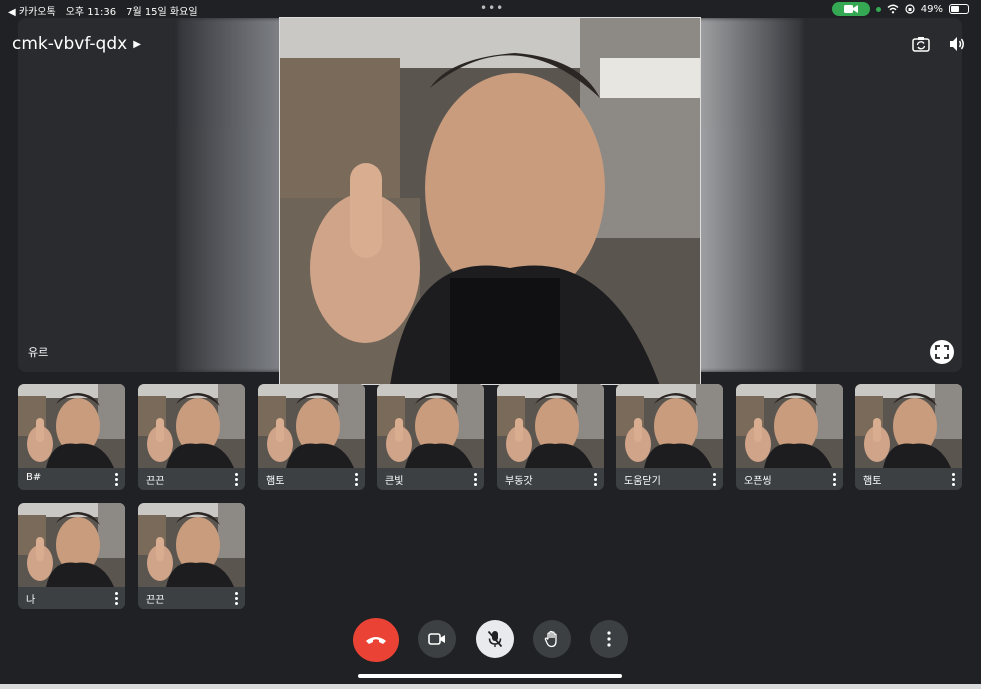 This screenshot has width=981, height=689. I want to click on camera-in-use-indicator, so click(850, 9).